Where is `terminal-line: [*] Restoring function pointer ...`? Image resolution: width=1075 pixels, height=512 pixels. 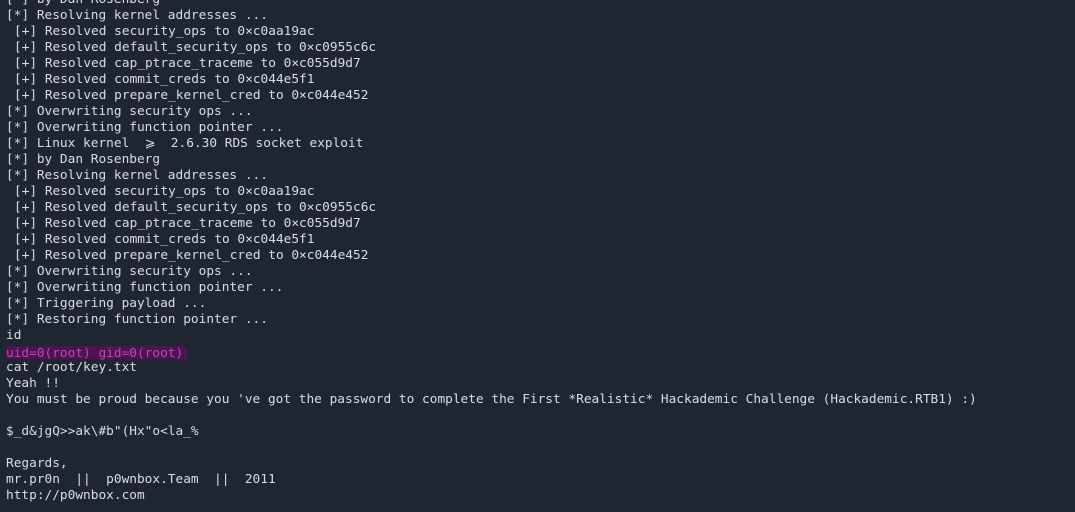
terminal-line: [*] Restoring function pointer ... is located at coordinates (137, 319).